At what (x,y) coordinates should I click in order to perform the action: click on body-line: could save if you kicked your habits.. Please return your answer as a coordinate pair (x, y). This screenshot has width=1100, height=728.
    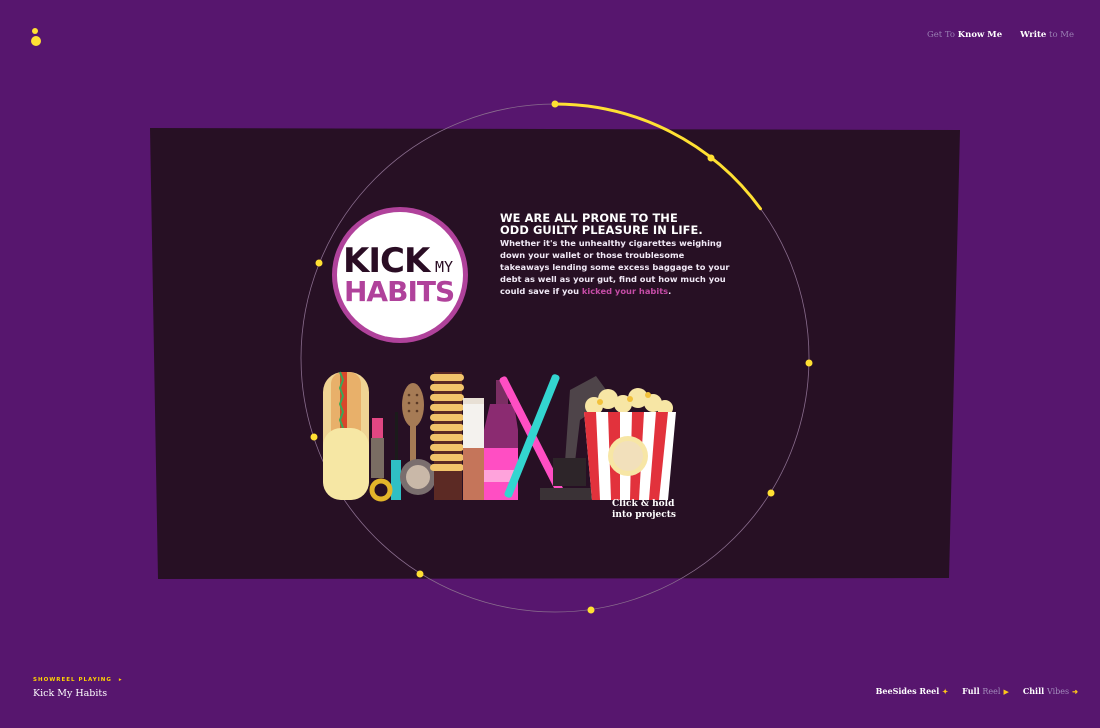
    Looking at the image, I should click on (620, 291).